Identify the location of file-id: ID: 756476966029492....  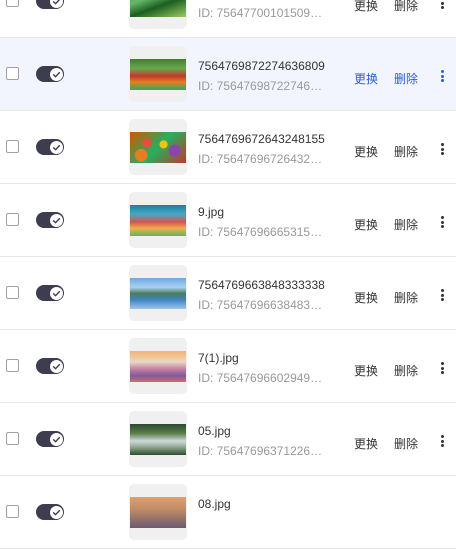
(261, 378).